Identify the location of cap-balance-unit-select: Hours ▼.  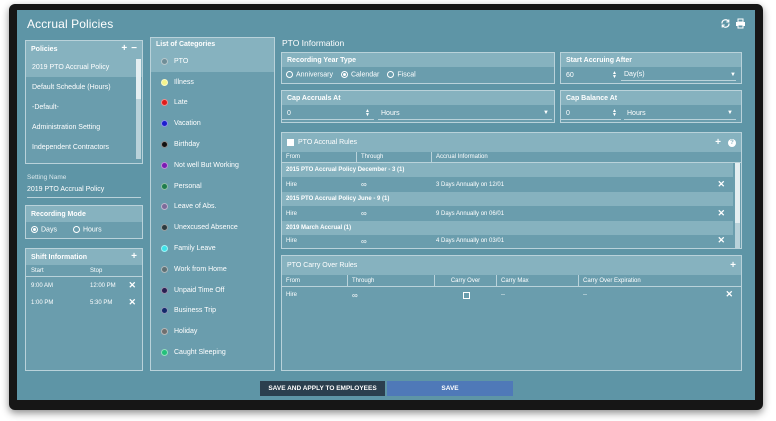
(680, 113).